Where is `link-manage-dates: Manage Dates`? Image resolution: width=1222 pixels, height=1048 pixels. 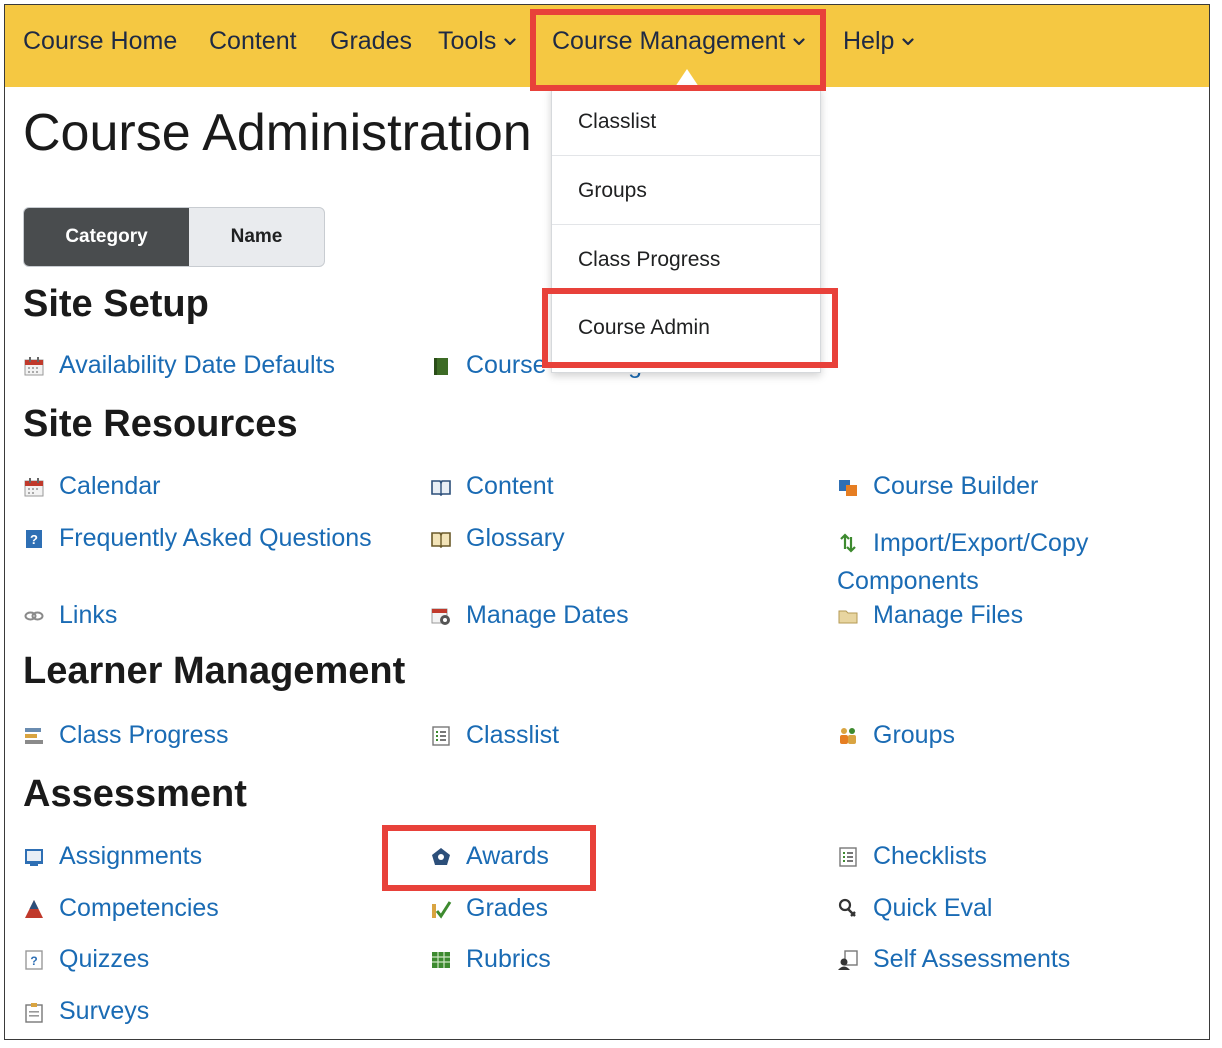
link-manage-dates: Manage Dates is located at coordinates (529, 615).